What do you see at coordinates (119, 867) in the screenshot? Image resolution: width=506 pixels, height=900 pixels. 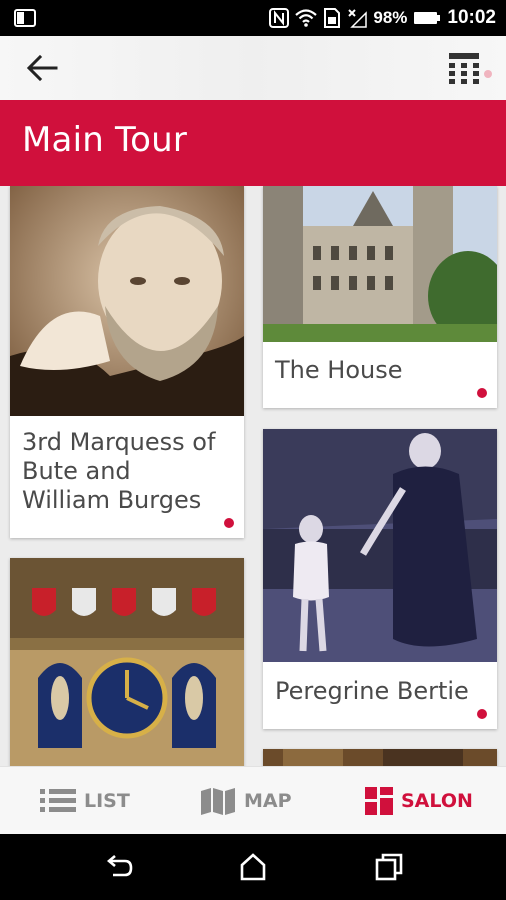 I see `system-back-icon` at bounding box center [119, 867].